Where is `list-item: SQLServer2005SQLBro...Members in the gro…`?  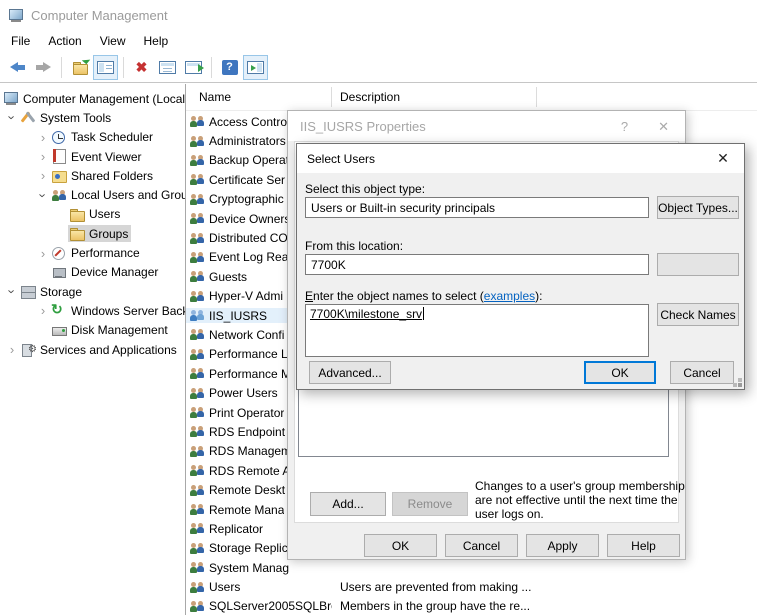
list-item: SQLServer2005SQLBro...Members in the gro… is located at coordinates (471, 606).